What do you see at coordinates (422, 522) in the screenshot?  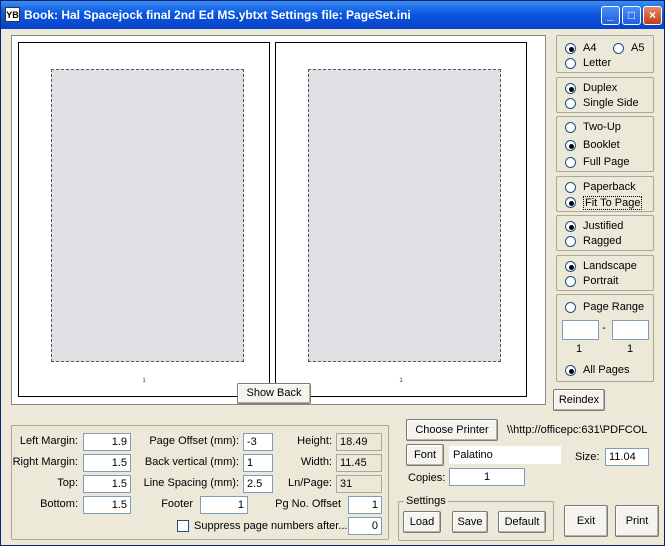 I see `load-button: Load` at bounding box center [422, 522].